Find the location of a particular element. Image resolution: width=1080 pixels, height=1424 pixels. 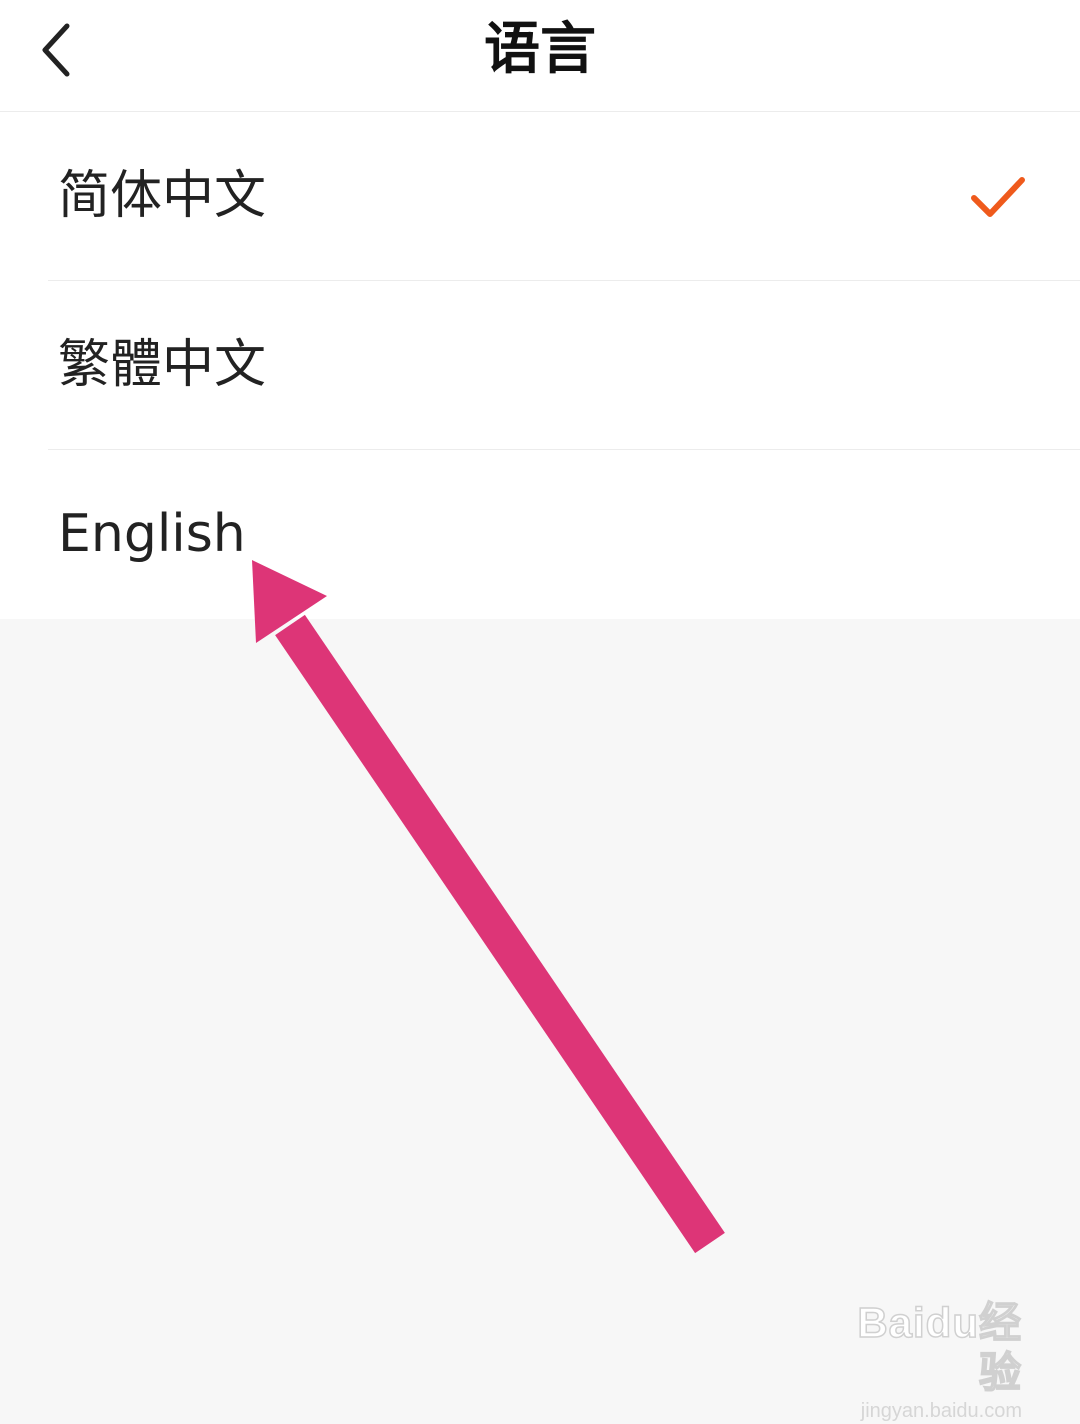

header-bar: 语言 is located at coordinates (540, 56).